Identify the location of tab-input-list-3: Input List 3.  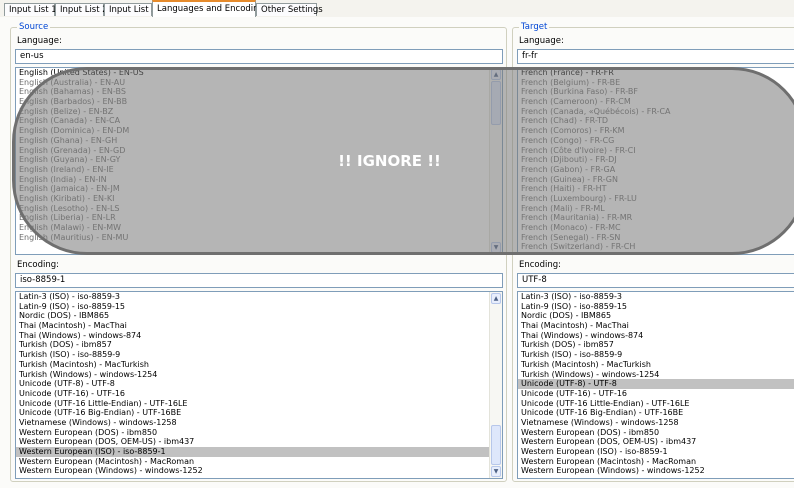
(130, 9).